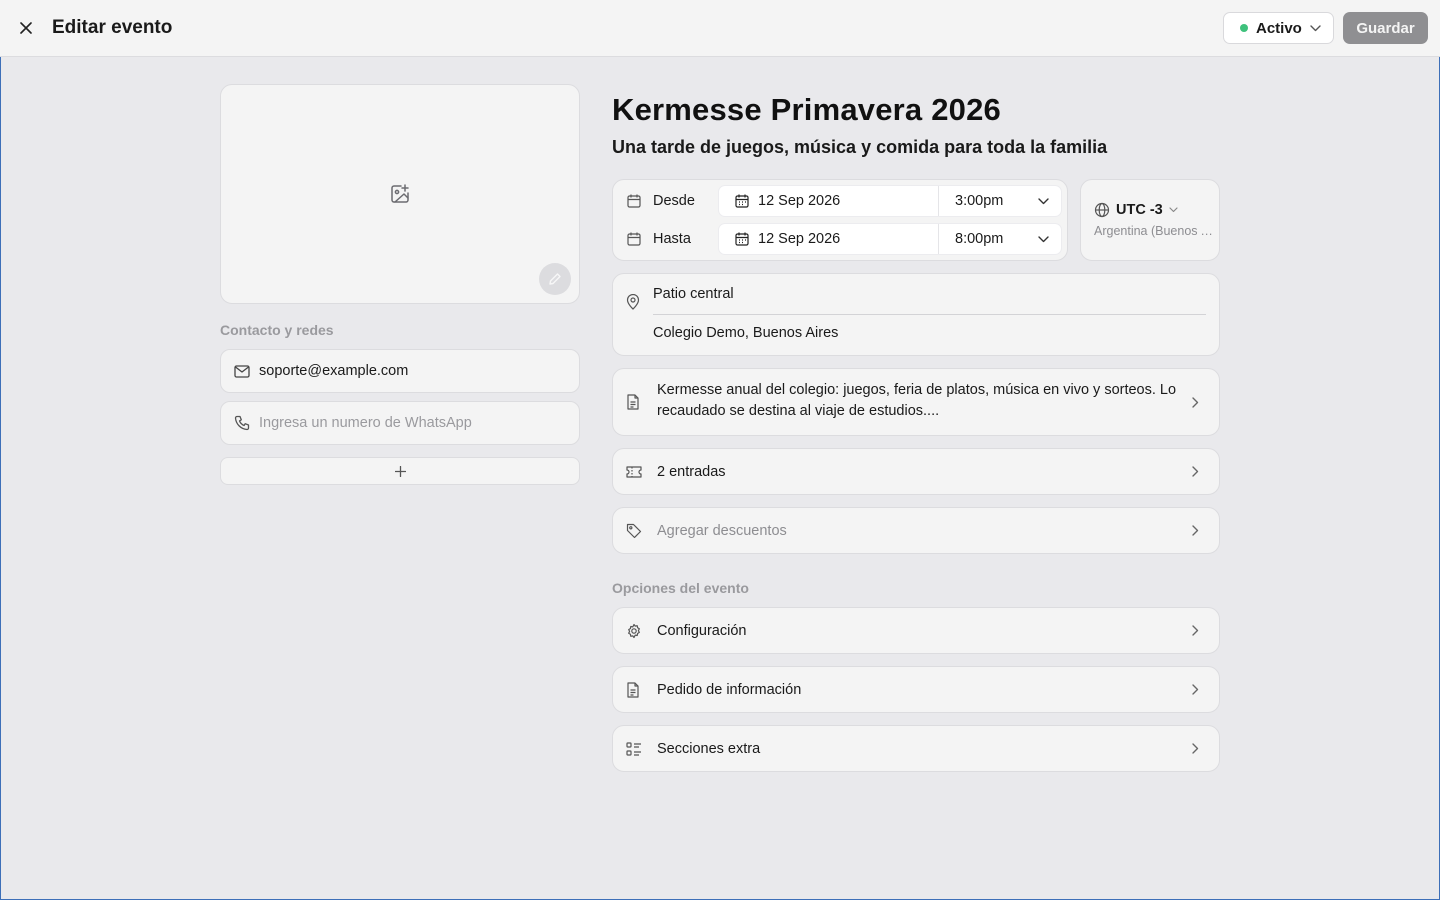  Describe the element at coordinates (916, 630) in the screenshot. I see `options-item-configuracion: Configuración` at that location.